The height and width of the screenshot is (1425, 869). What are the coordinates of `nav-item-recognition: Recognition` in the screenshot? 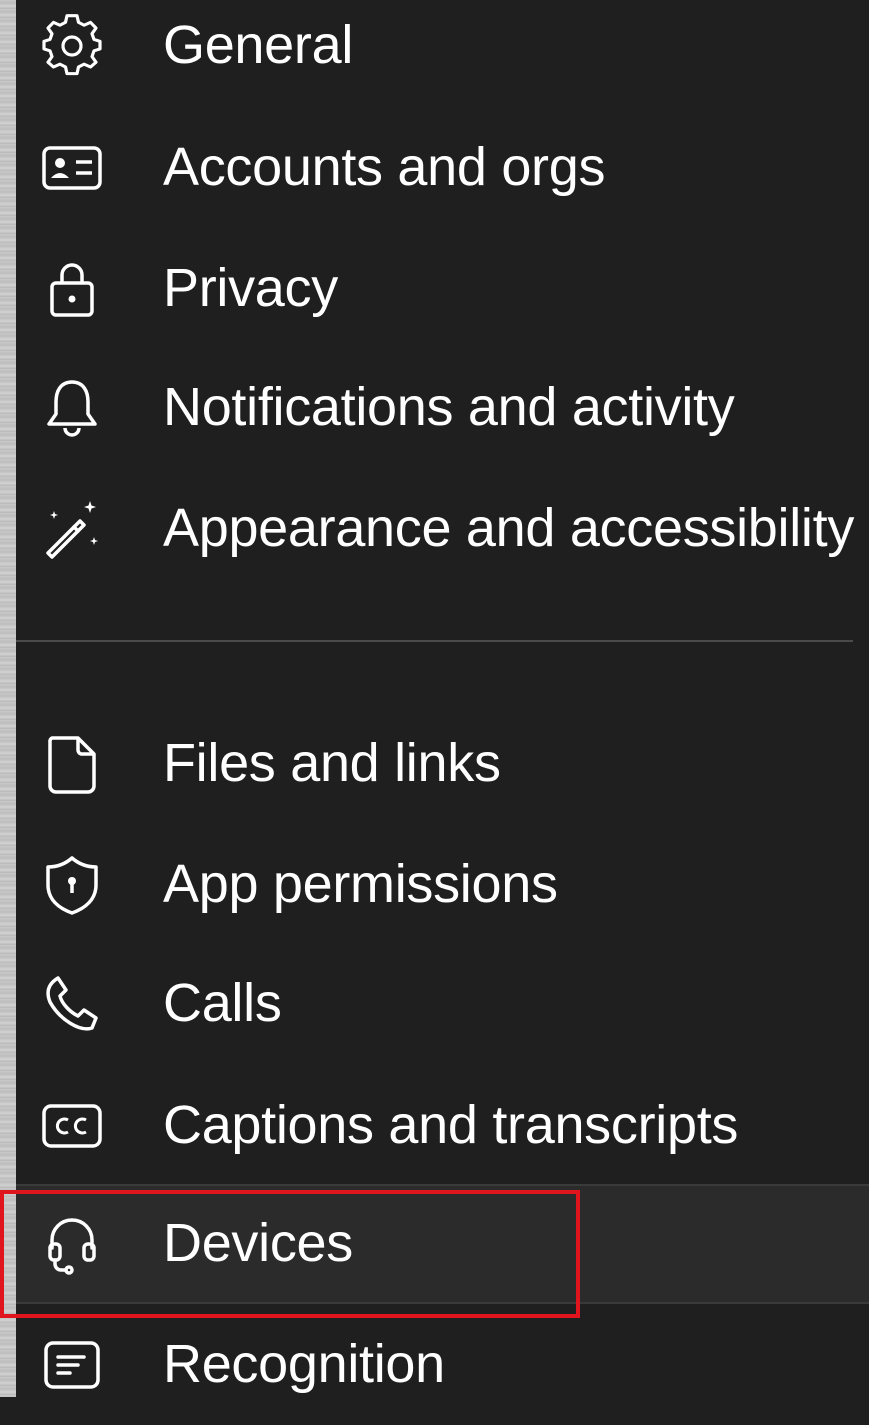 It's located at (442, 1365).